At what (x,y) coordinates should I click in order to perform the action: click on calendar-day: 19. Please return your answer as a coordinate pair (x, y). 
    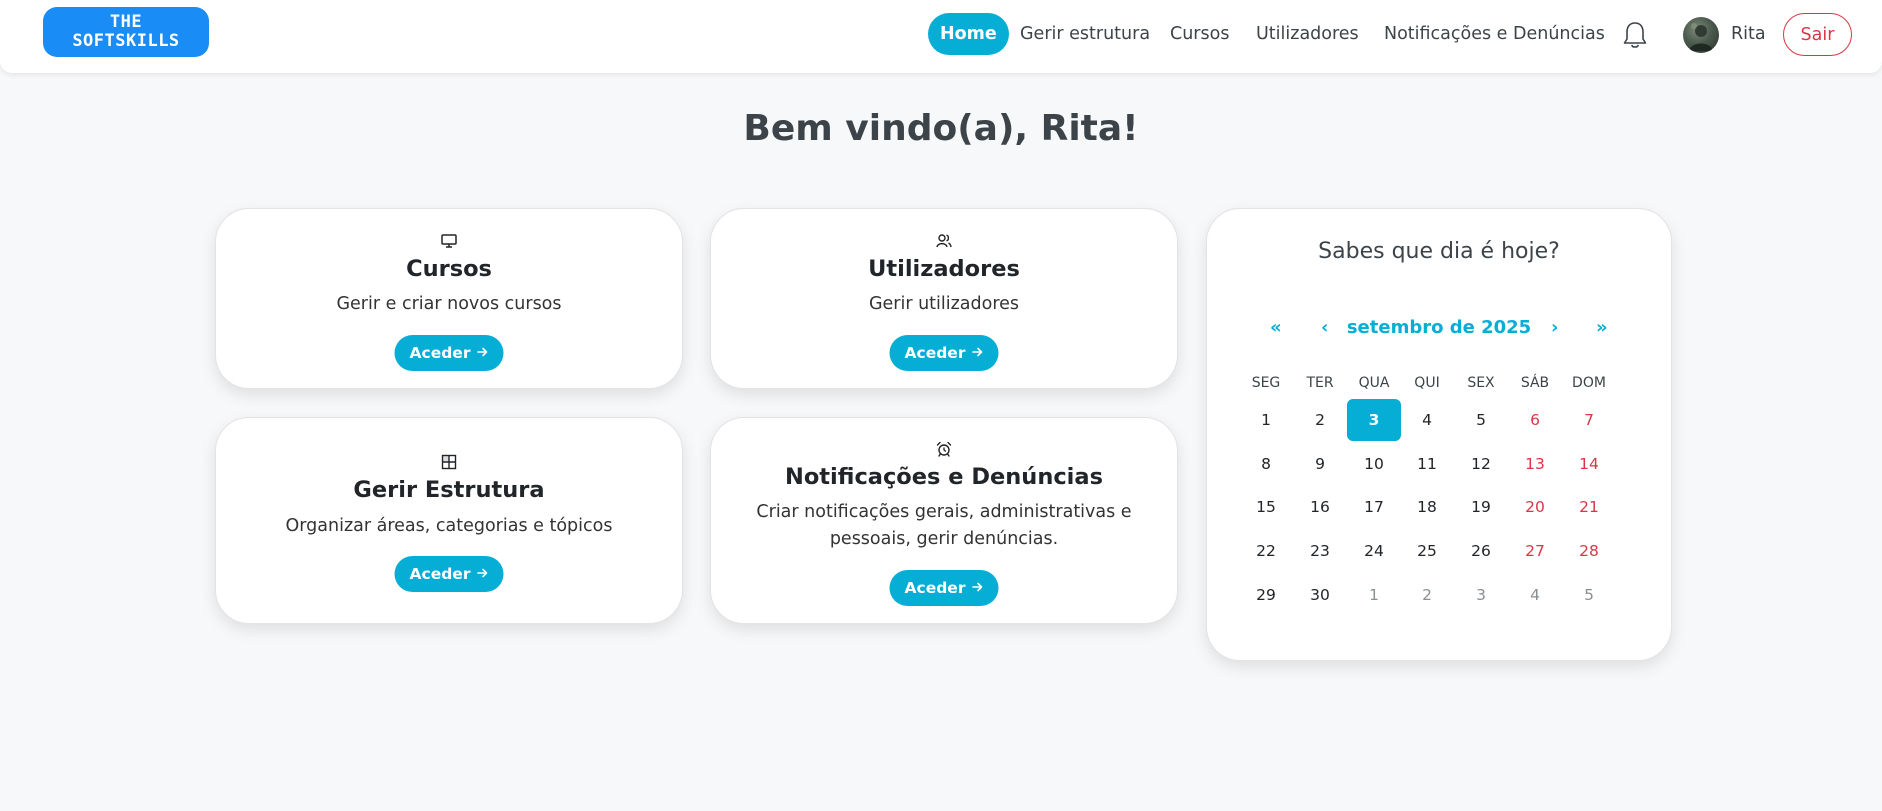
    Looking at the image, I should click on (1481, 507).